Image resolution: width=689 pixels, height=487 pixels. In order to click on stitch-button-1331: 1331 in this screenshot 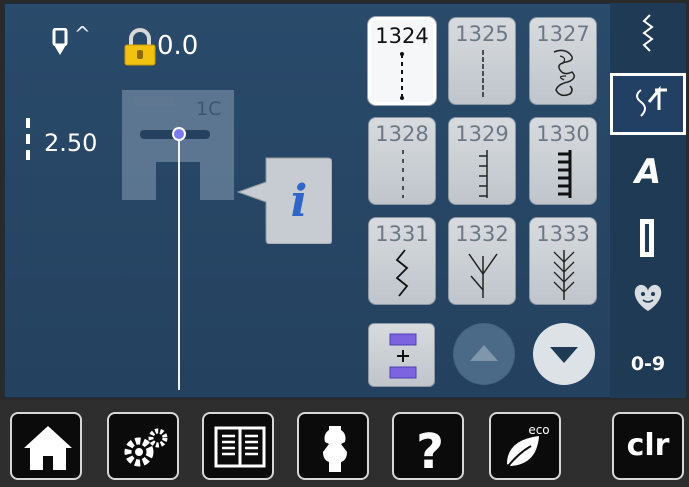, I will do `click(402, 261)`.